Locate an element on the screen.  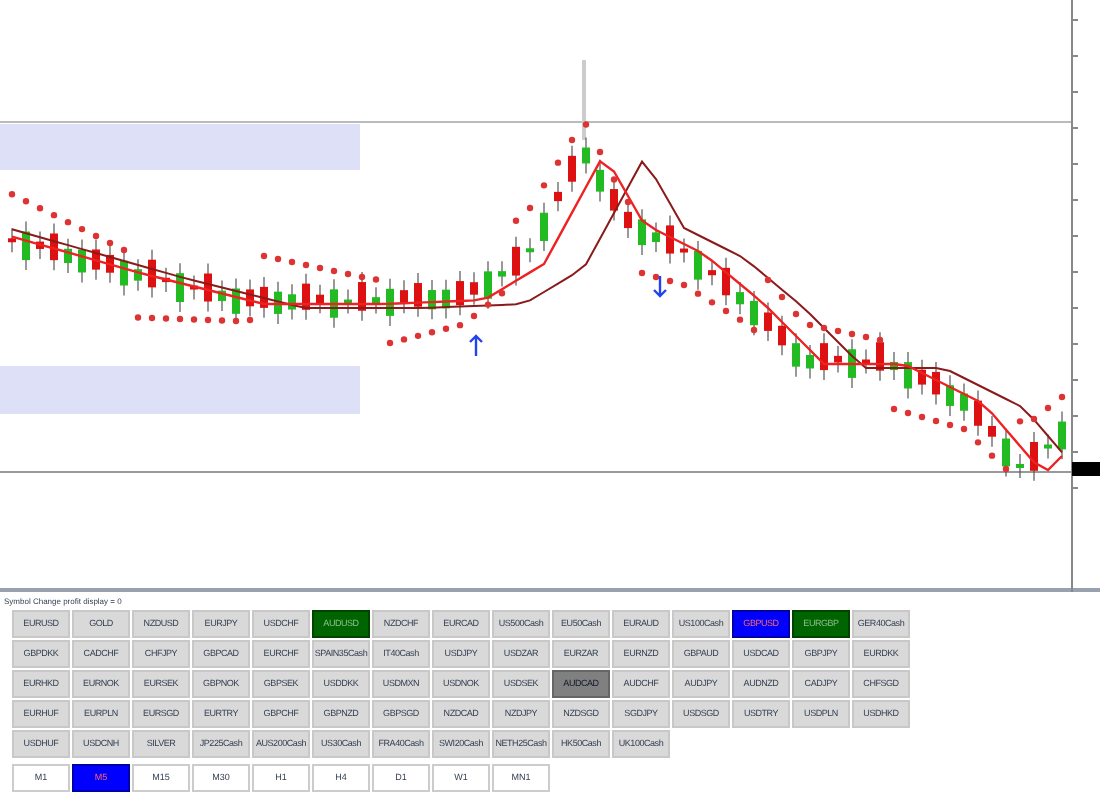
down-arrow-icon is located at coordinates (660, 286).